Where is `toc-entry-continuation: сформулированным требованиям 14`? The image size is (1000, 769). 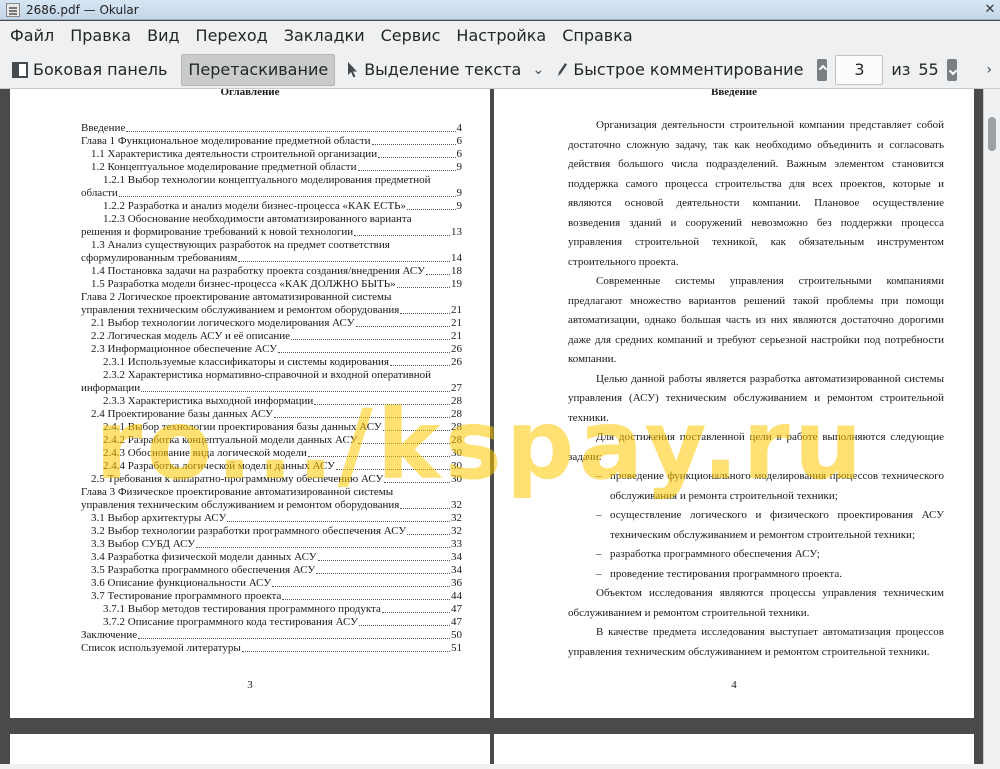
toc-entry-continuation: сформулированным требованиям 14 is located at coordinates (271, 258).